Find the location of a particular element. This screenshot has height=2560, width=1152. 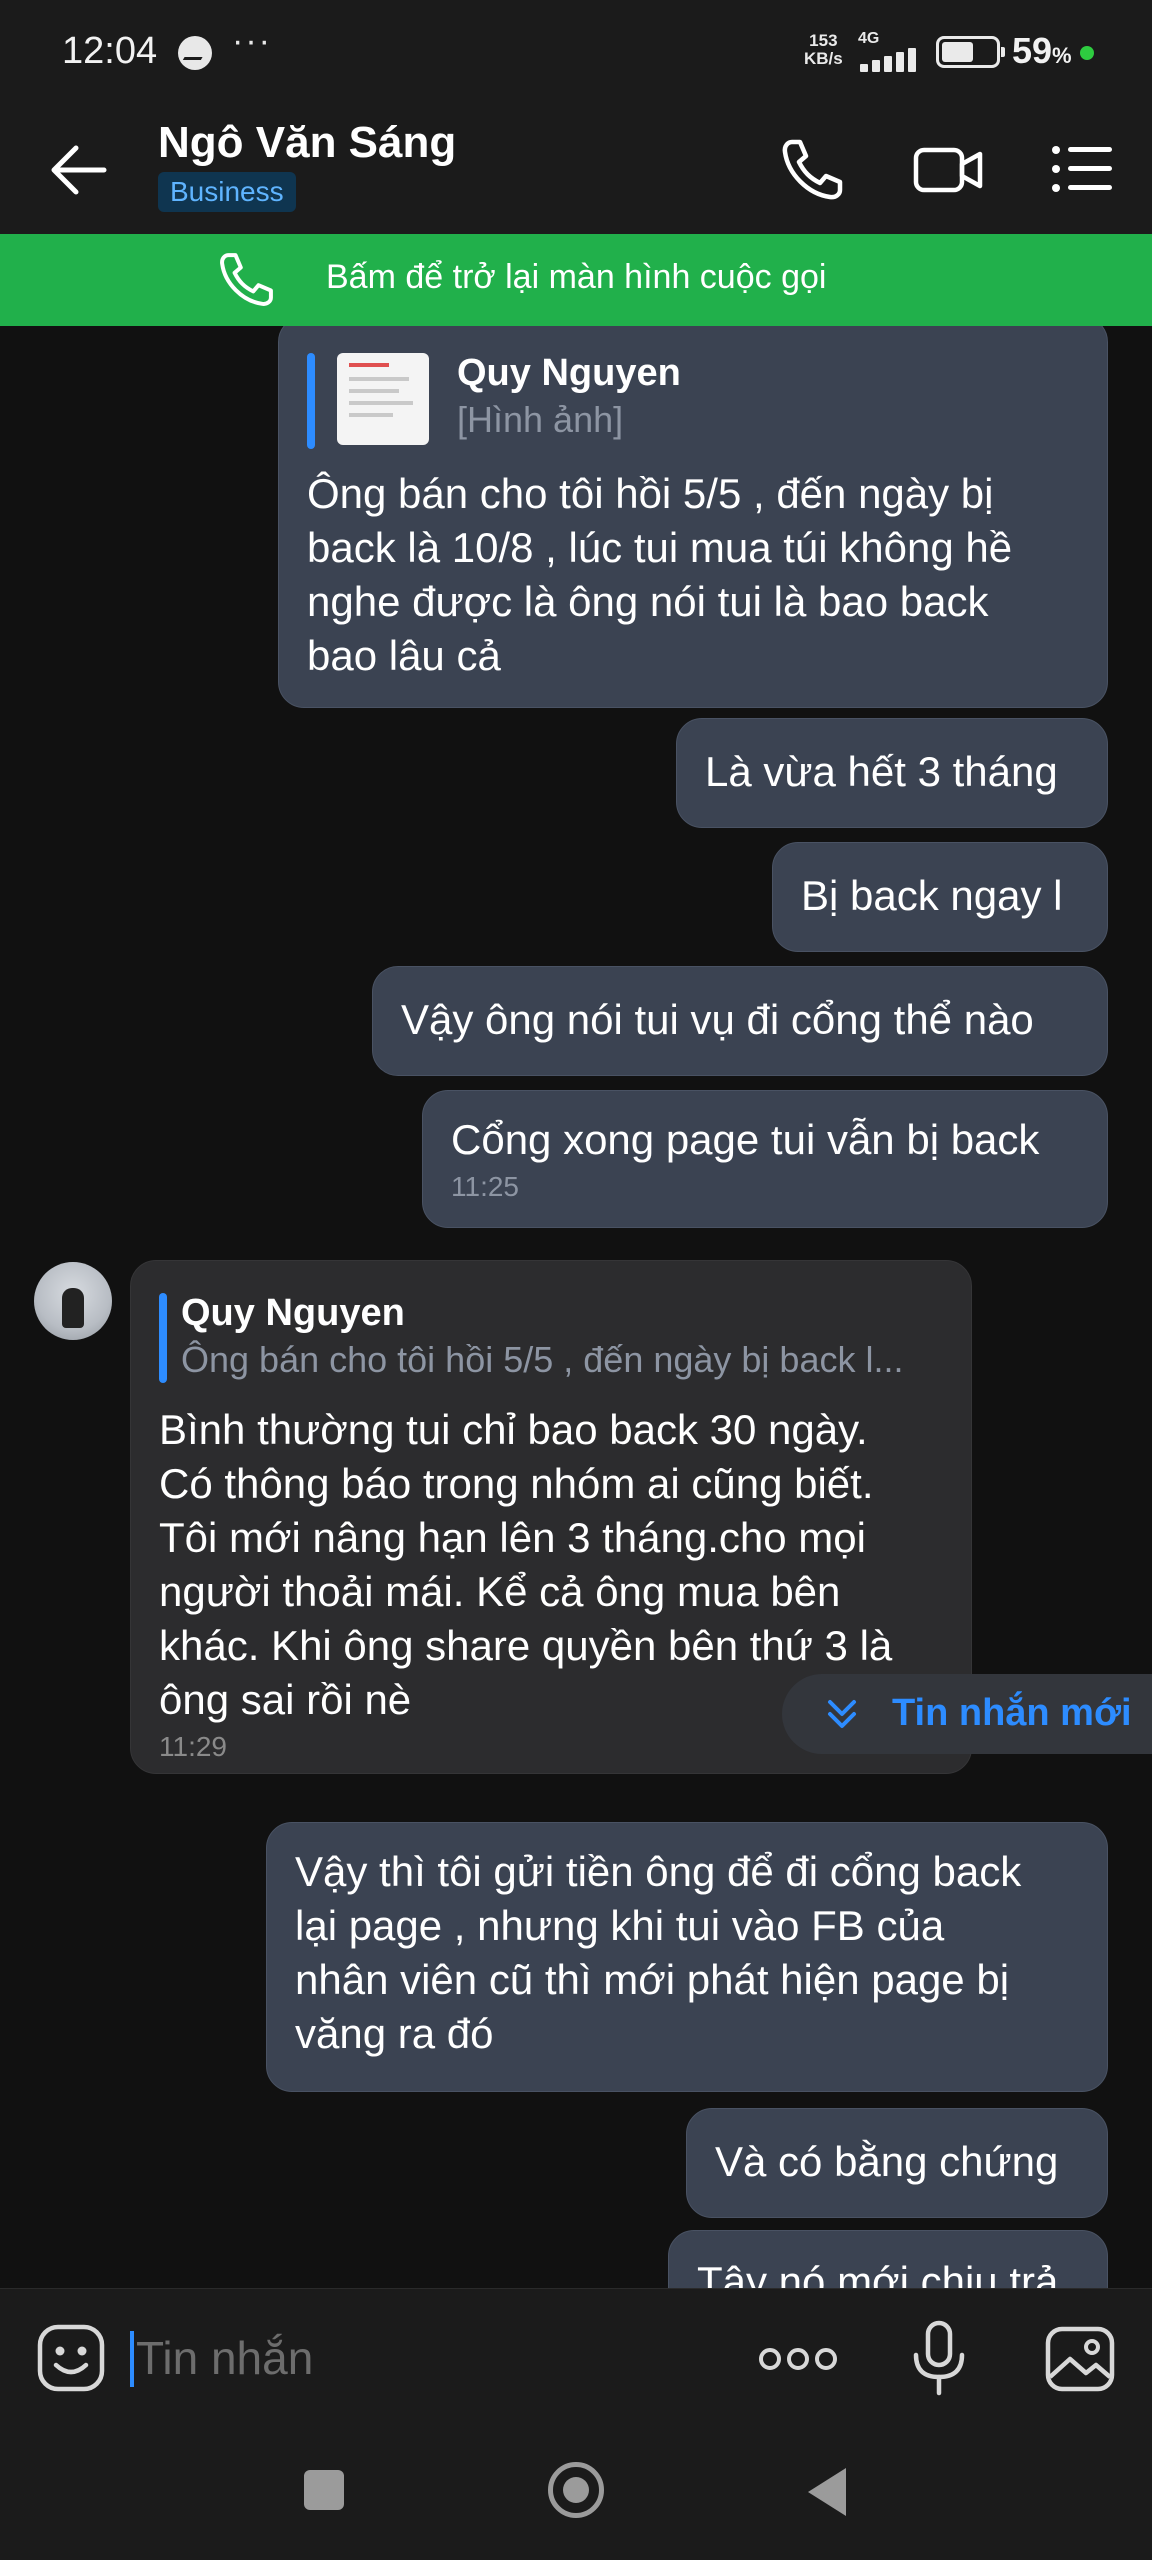

video-camera-icon is located at coordinates (948, 170).